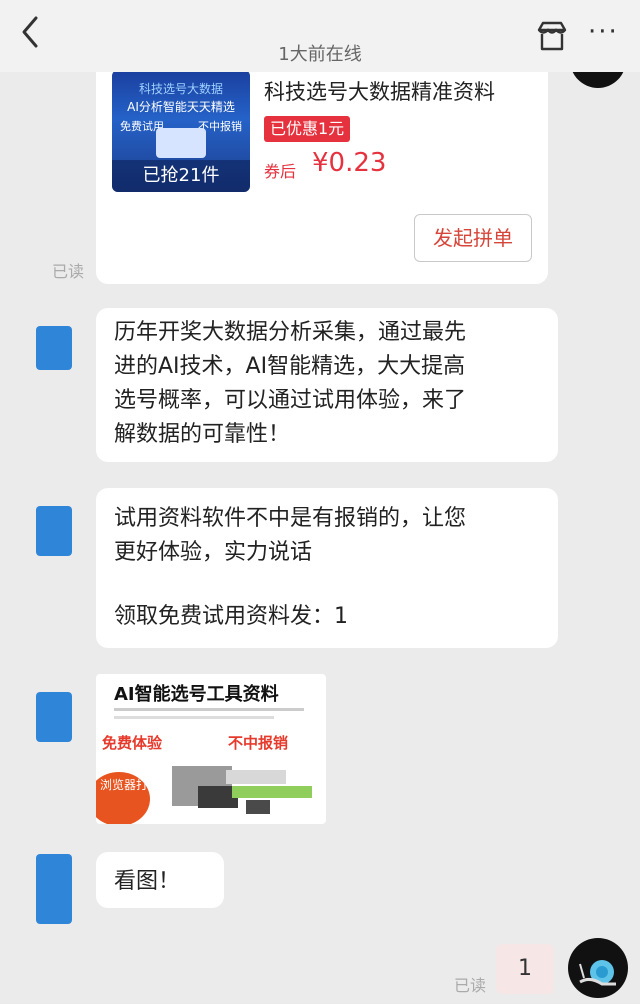  I want to click on my-avatar, so click(598, 968).